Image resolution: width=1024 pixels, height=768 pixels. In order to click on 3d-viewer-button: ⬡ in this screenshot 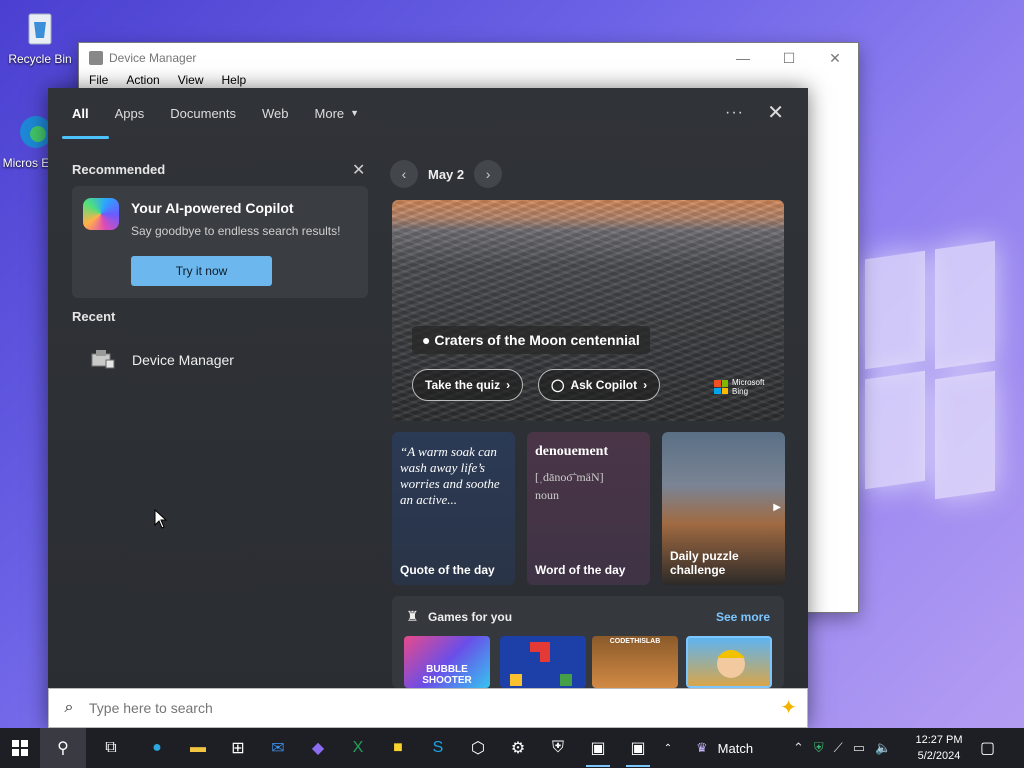, I will do `click(478, 748)`.